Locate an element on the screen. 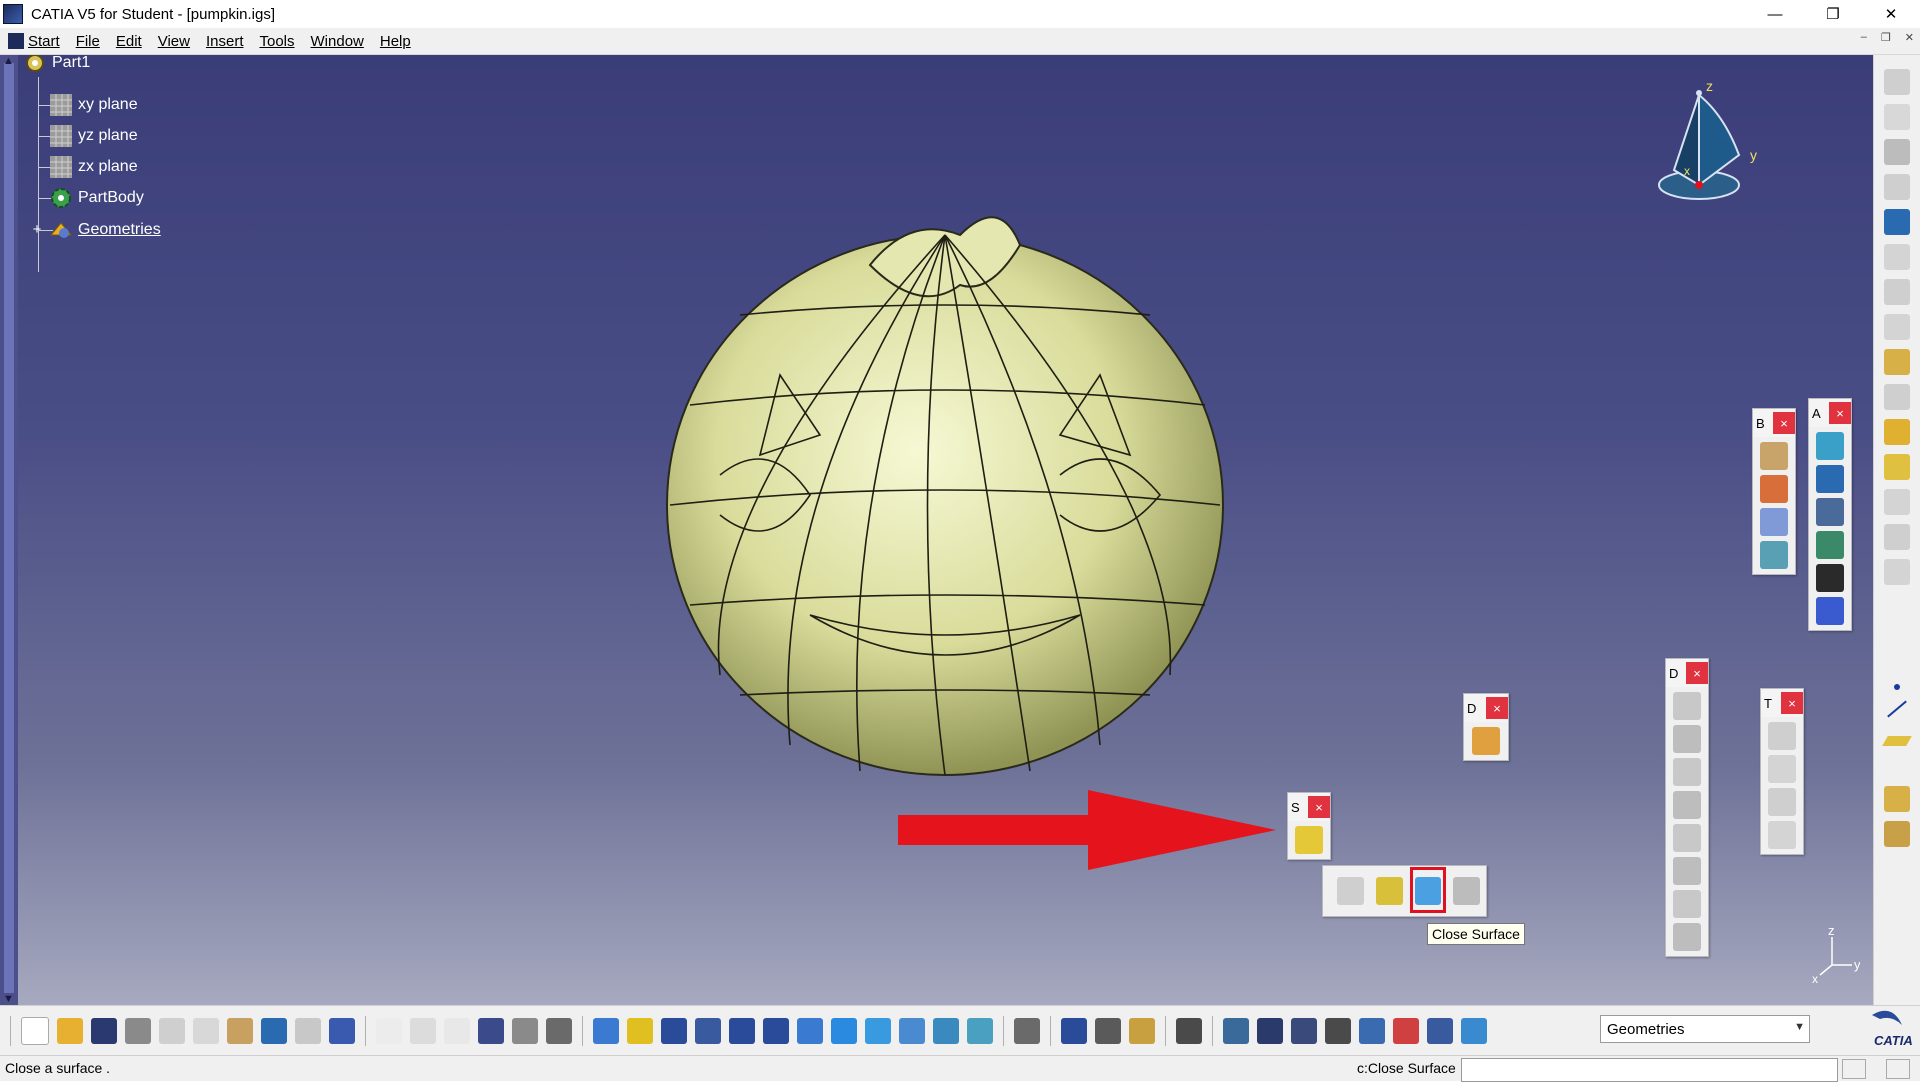  close-toolbar-t-button: × is located at coordinates (1792, 703).